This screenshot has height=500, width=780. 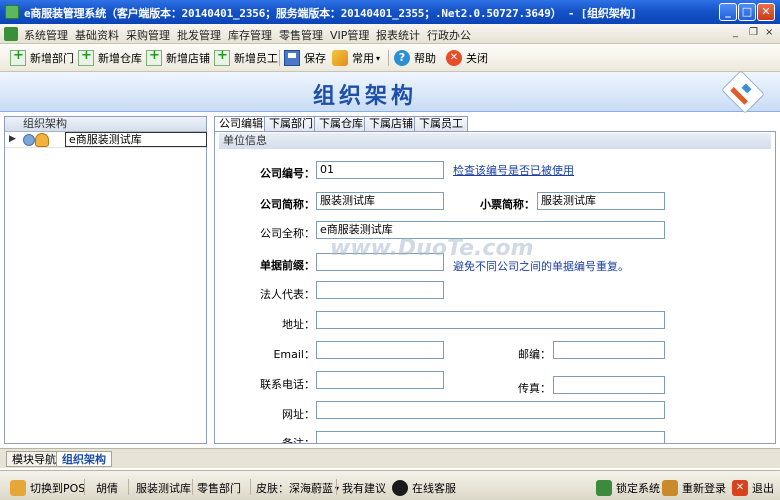 I want to click on add-department-button: 新增部门, so click(x=42, y=58).